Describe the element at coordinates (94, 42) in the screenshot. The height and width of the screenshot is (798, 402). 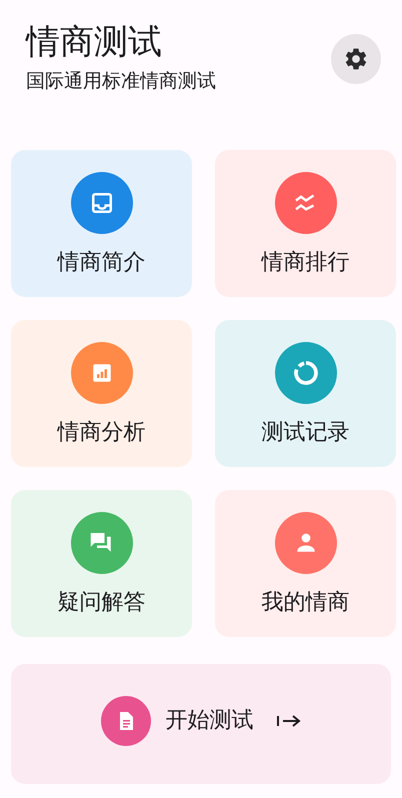
I see `app-title: 情商测试` at that location.